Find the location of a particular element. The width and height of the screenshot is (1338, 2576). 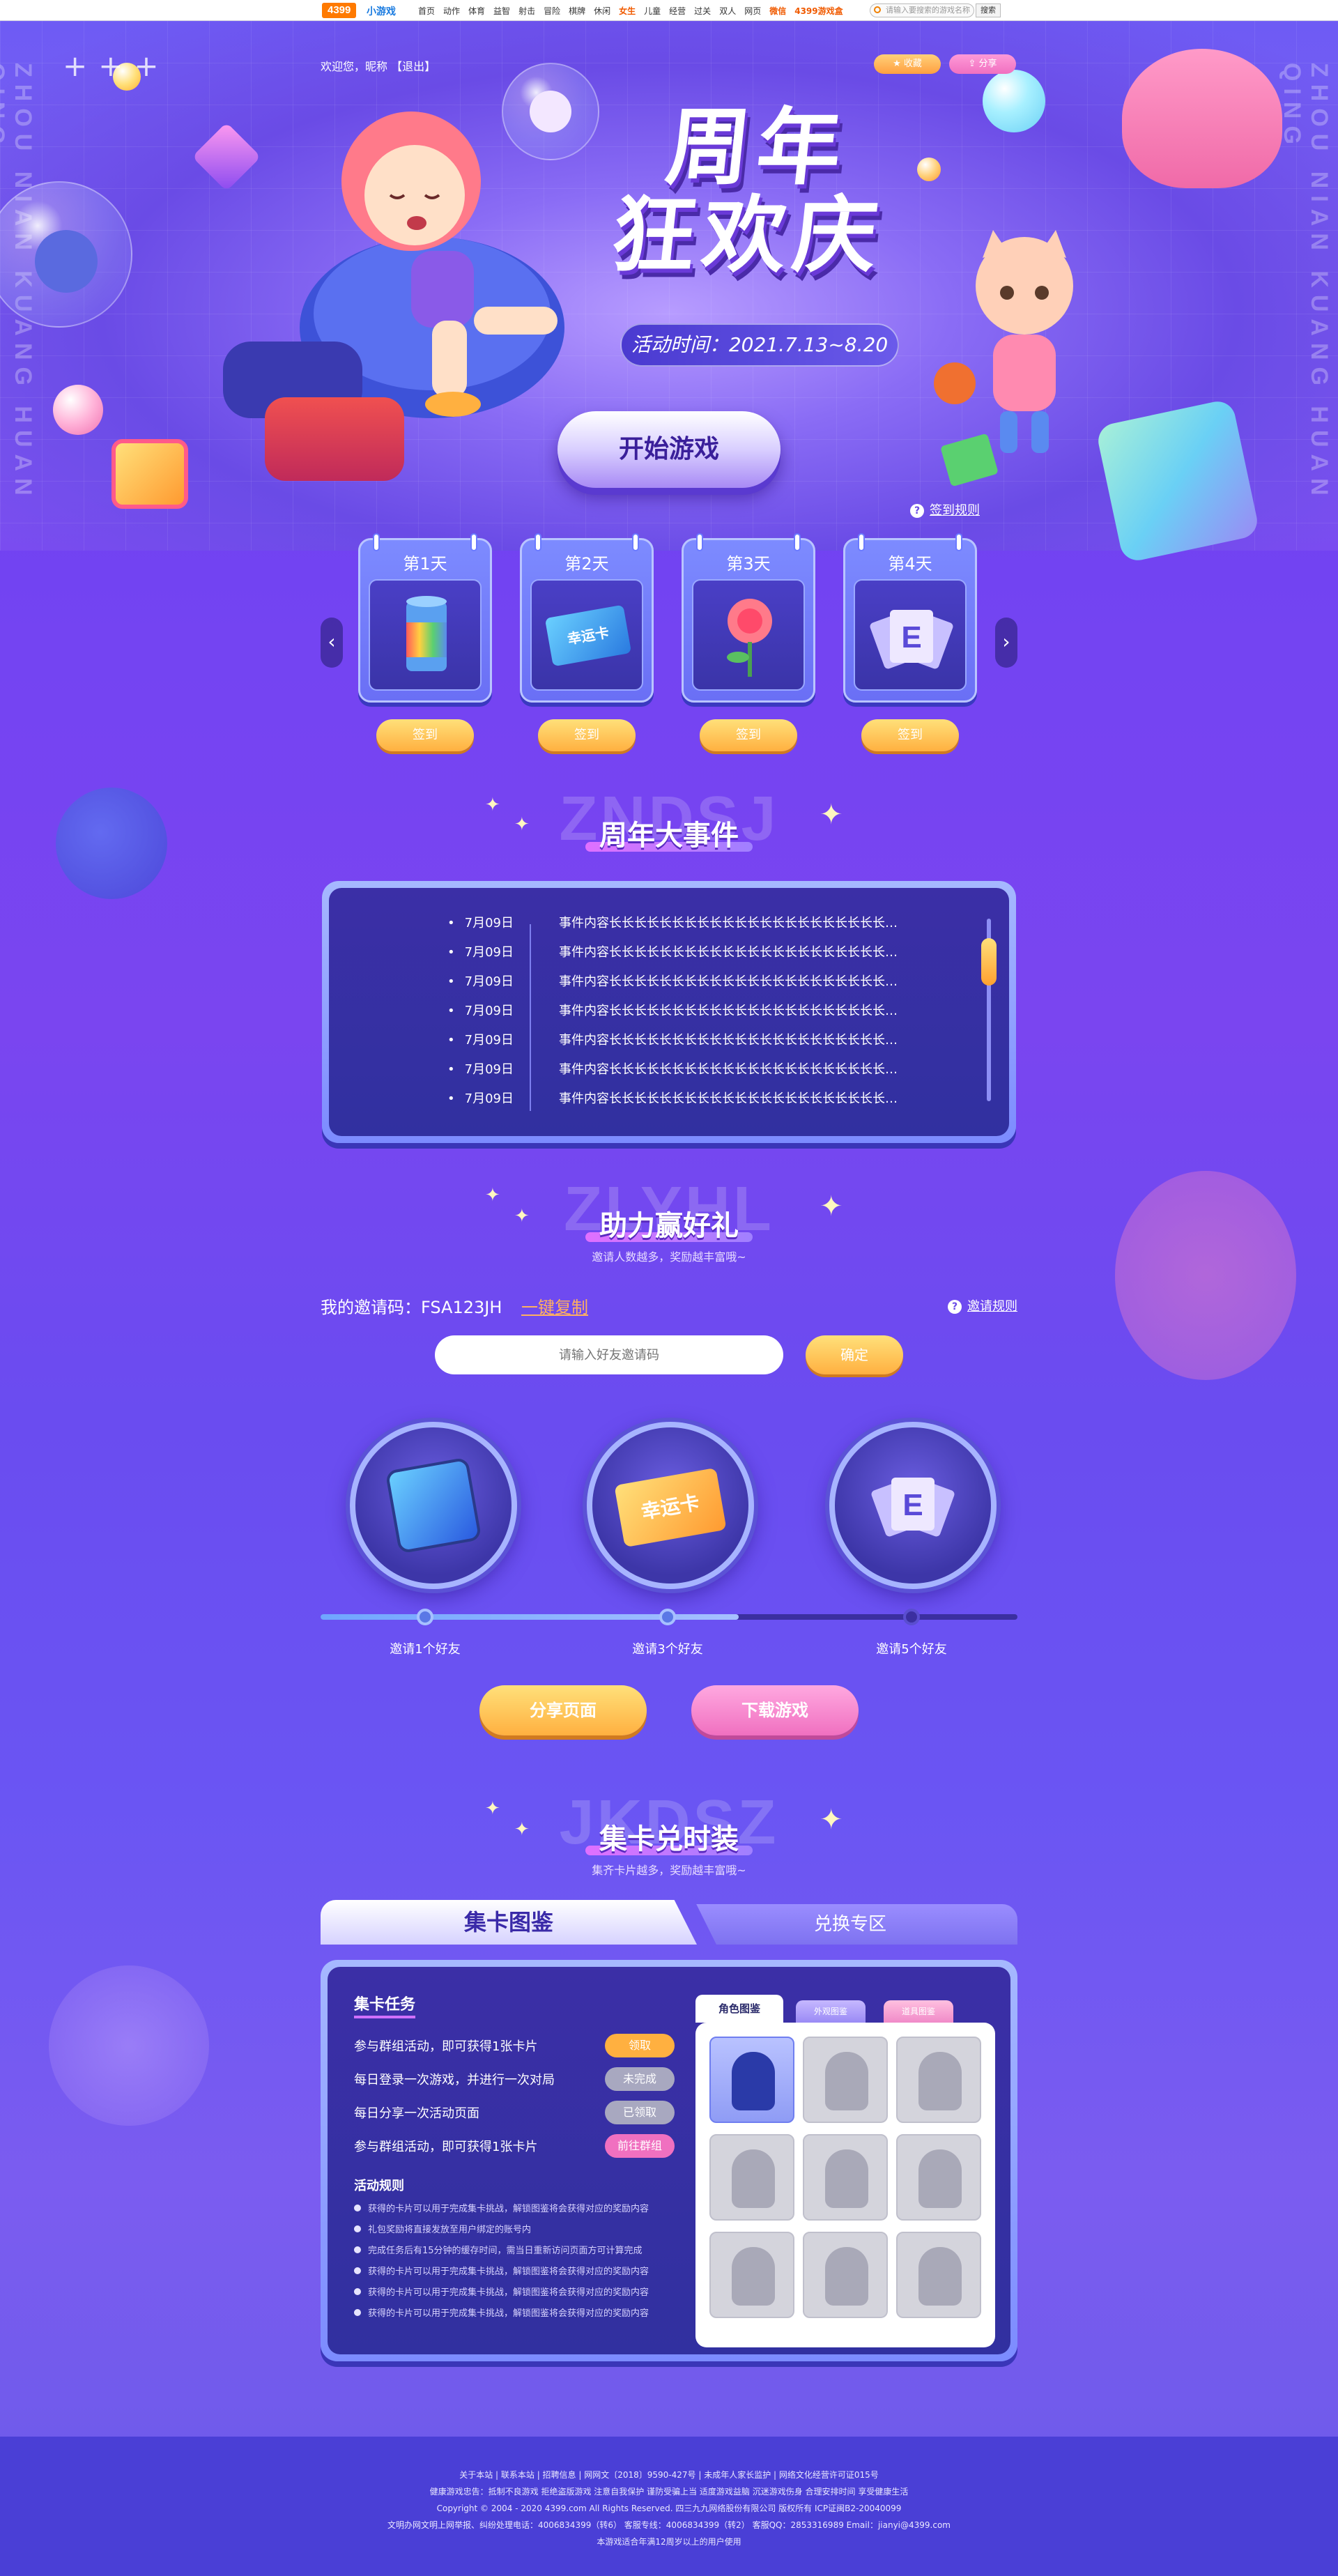

share-icon: ⇪ is located at coordinates (973, 64).